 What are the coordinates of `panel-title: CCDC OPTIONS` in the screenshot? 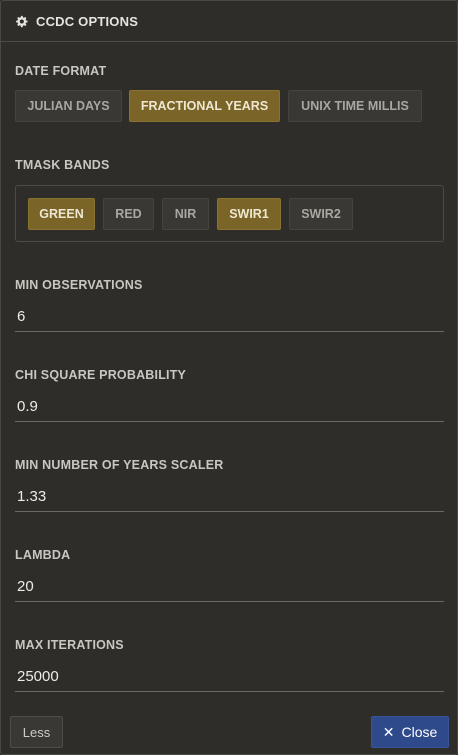 It's located at (87, 21).